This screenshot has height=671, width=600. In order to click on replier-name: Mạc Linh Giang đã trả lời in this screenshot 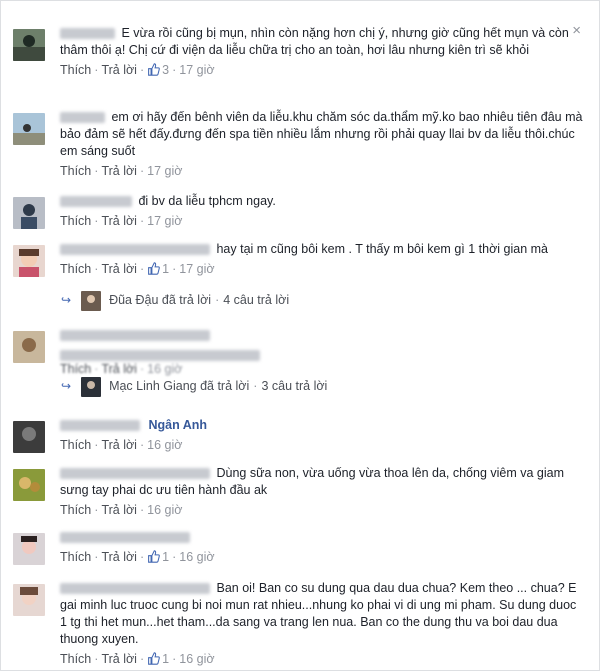, I will do `click(179, 386)`.